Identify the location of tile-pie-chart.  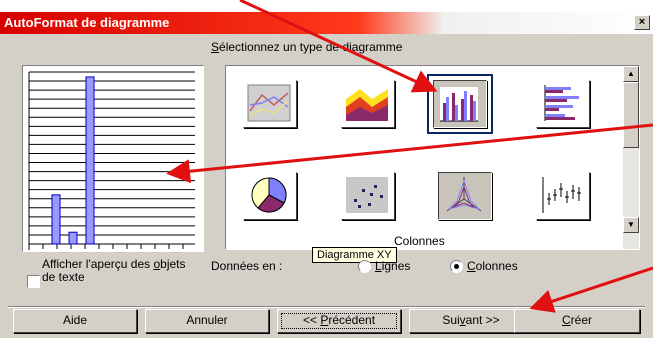
(270, 196).